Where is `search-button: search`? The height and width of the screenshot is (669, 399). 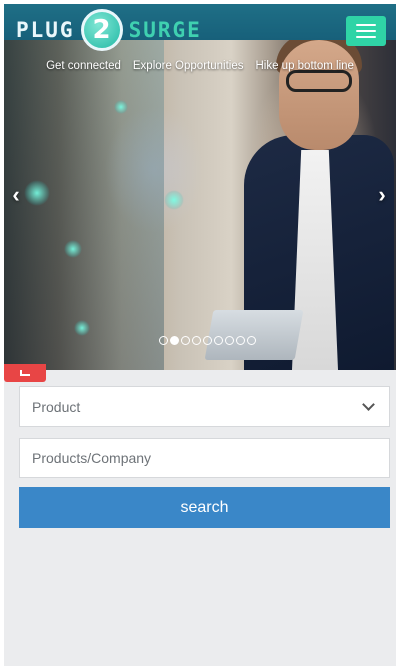 search-button: search is located at coordinates (204, 507).